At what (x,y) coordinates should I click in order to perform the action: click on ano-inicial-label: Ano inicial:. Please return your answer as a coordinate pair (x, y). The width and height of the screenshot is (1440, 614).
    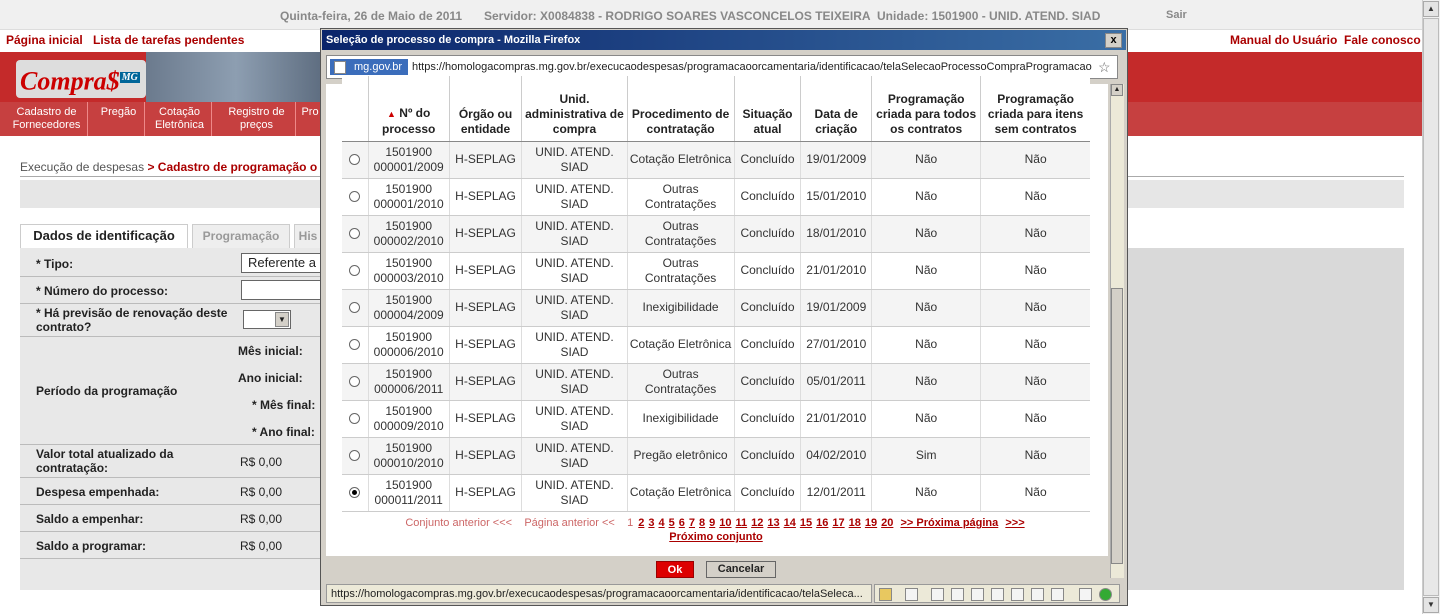
    Looking at the image, I should click on (270, 378).